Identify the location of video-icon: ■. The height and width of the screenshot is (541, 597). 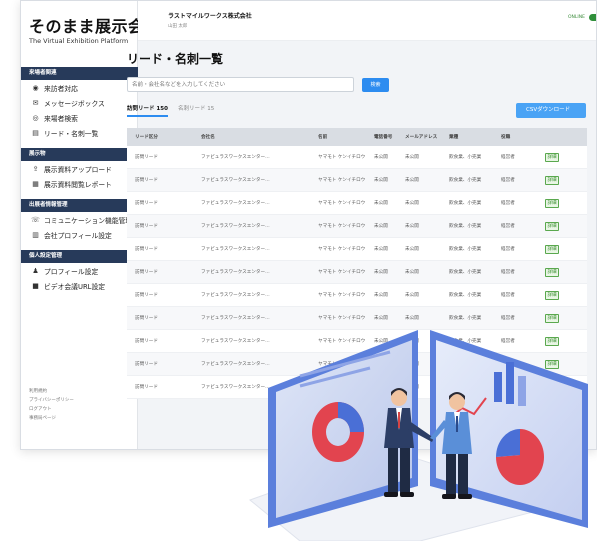
(35, 285).